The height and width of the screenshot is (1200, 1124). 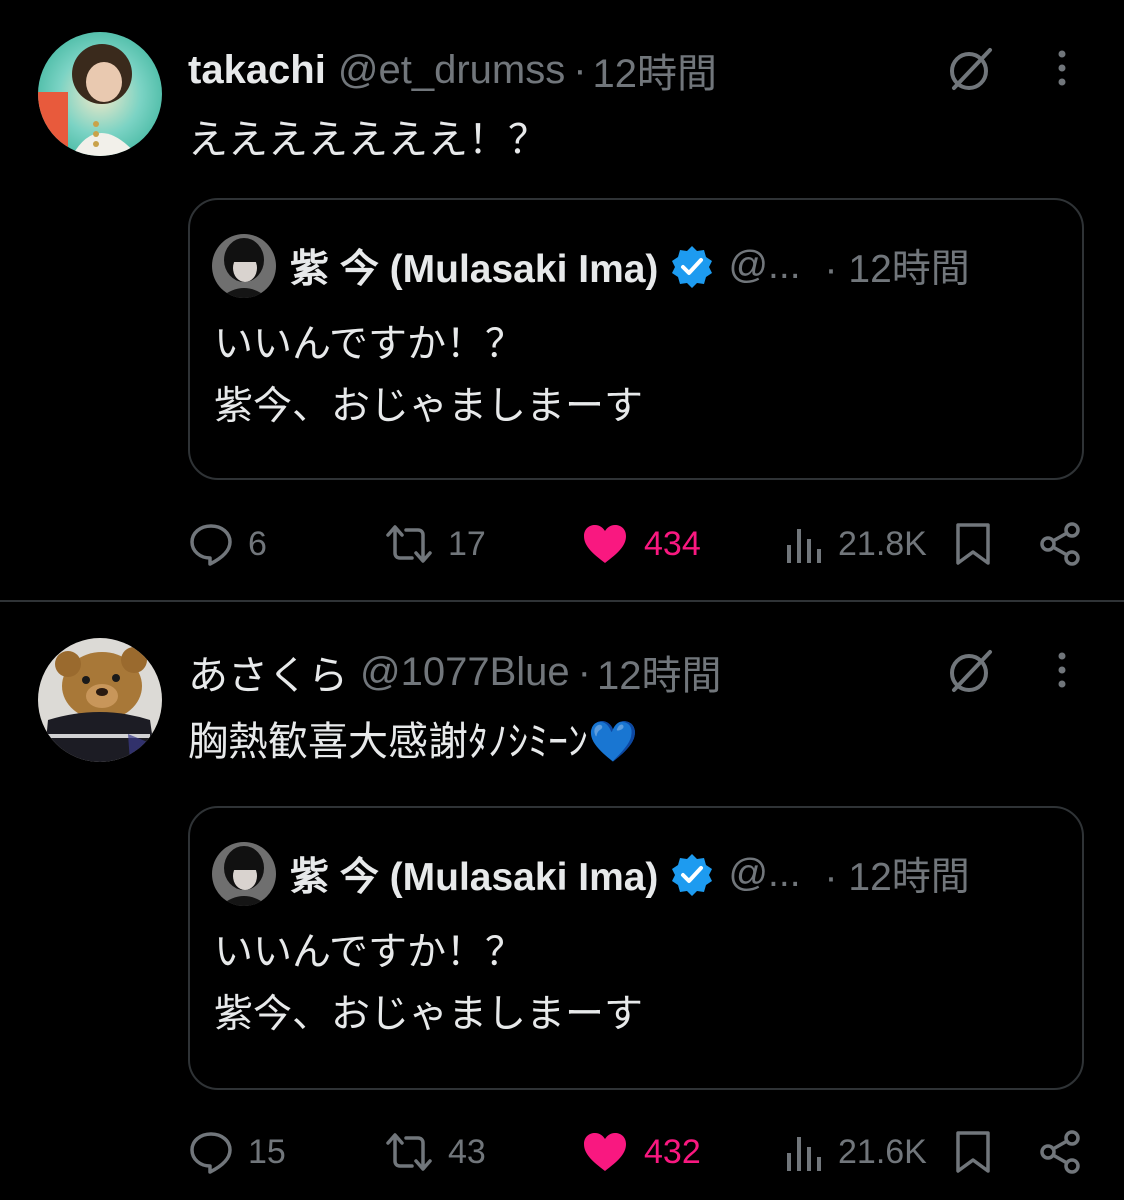 I want to click on repost-button: 17, so click(x=435, y=544).